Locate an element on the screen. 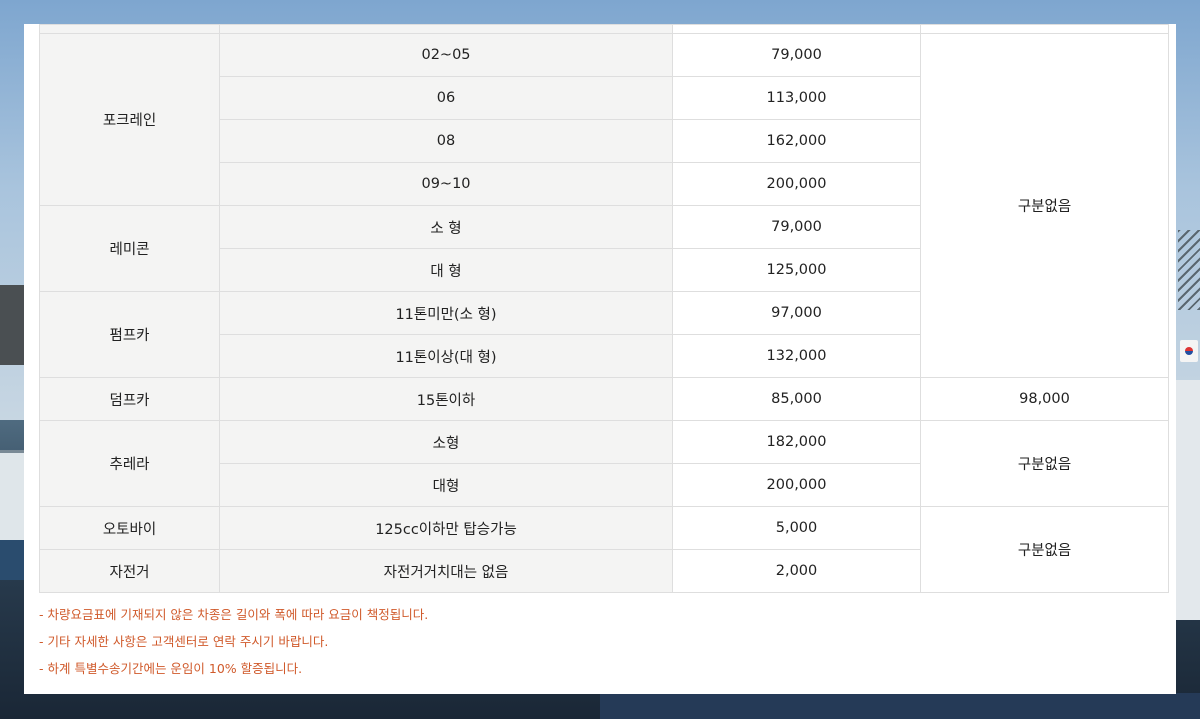  table-row-partial is located at coordinates (604, 29).